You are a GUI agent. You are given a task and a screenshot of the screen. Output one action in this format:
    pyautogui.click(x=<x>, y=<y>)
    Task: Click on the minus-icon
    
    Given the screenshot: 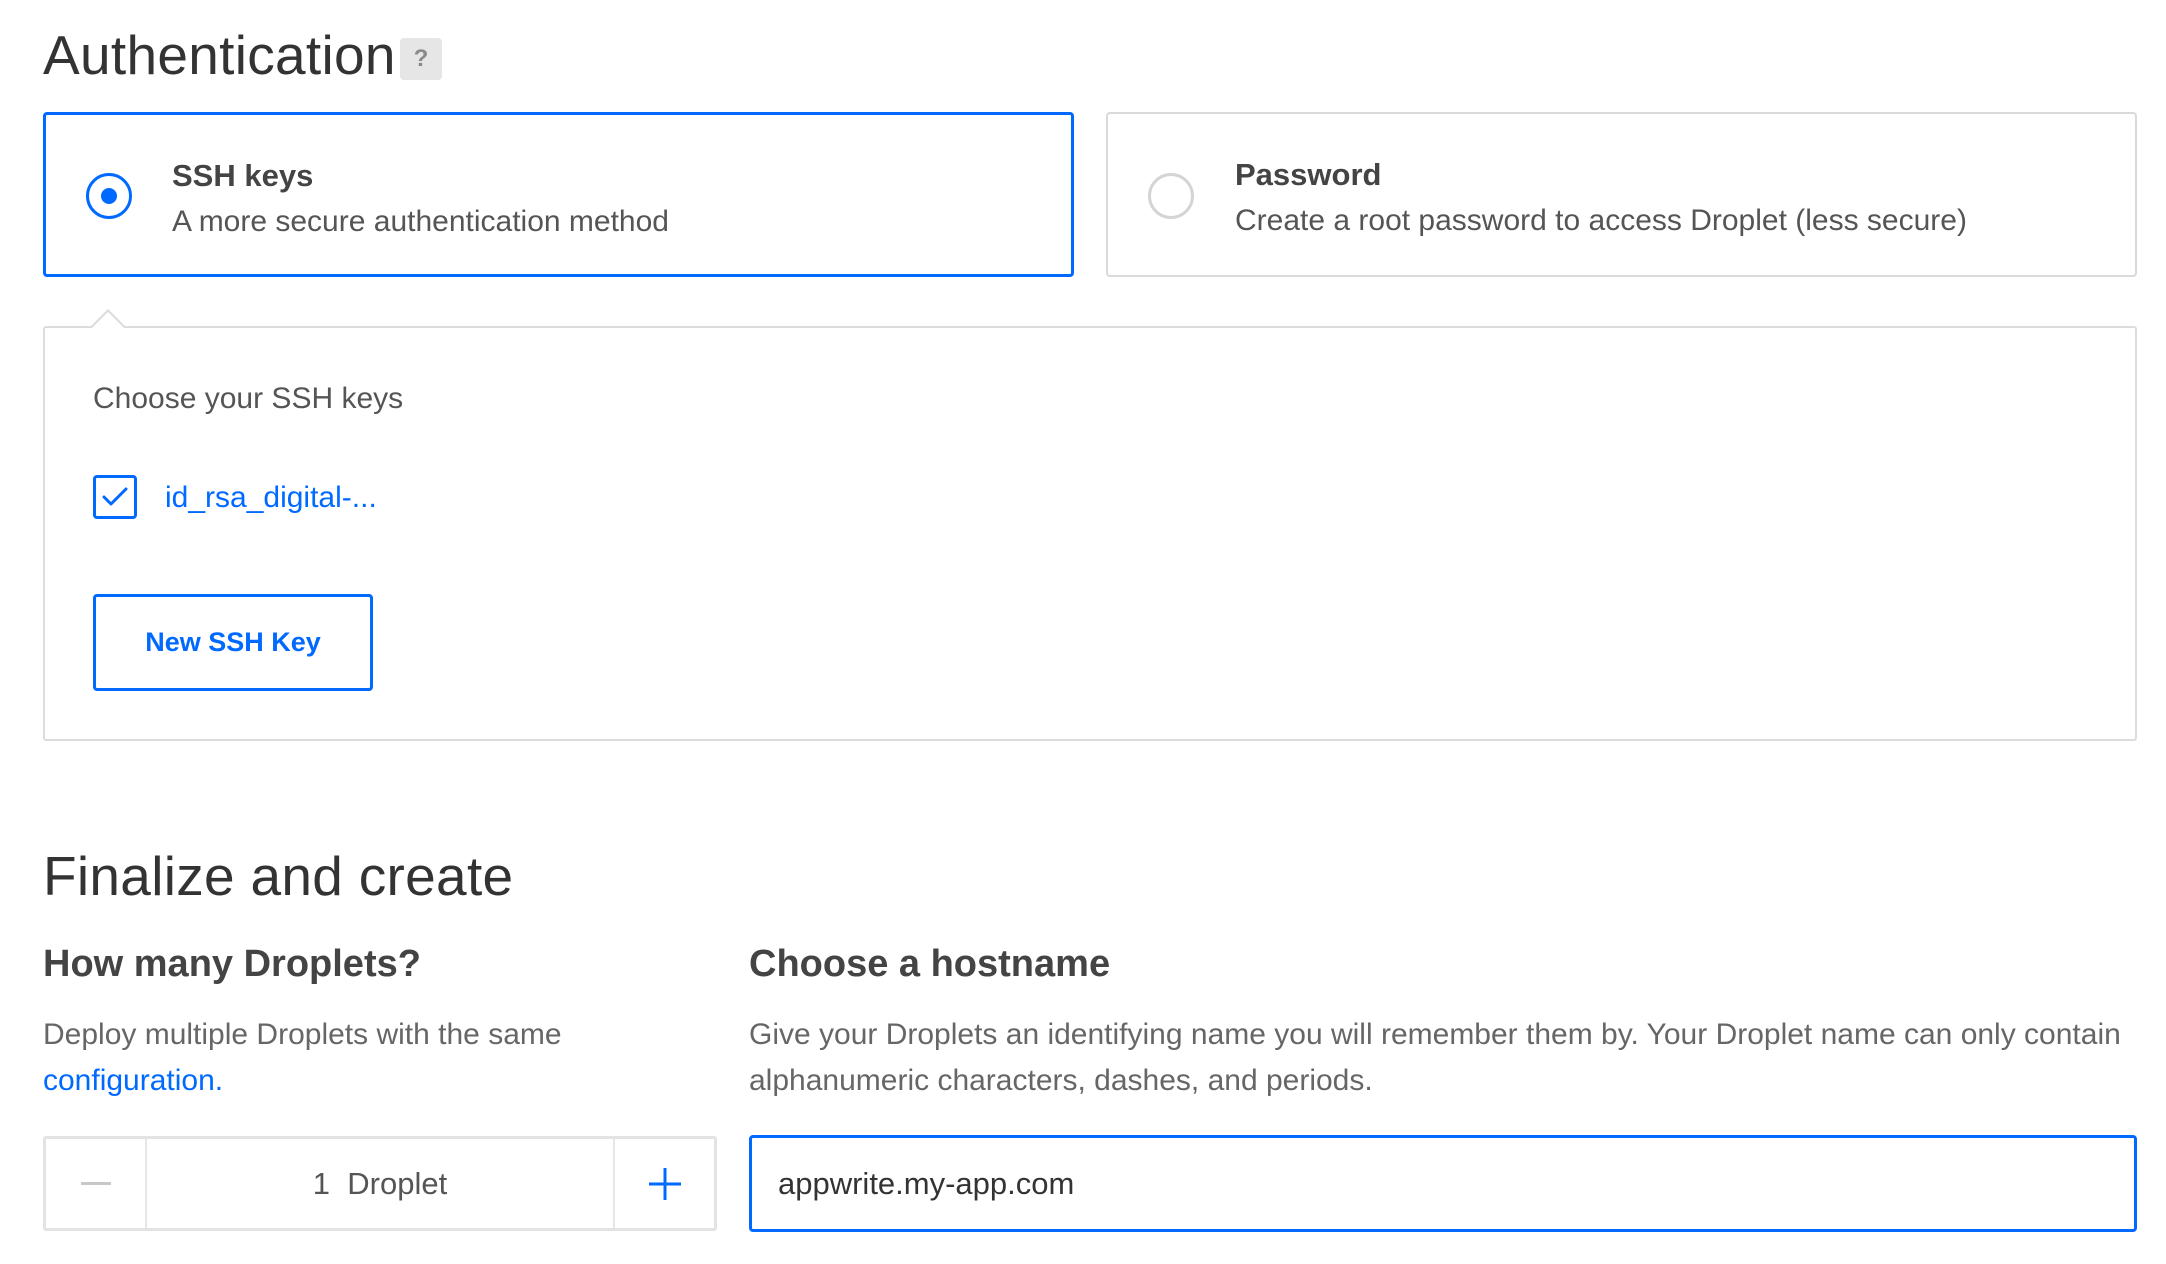 What is the action you would take?
    pyautogui.click(x=95, y=1183)
    